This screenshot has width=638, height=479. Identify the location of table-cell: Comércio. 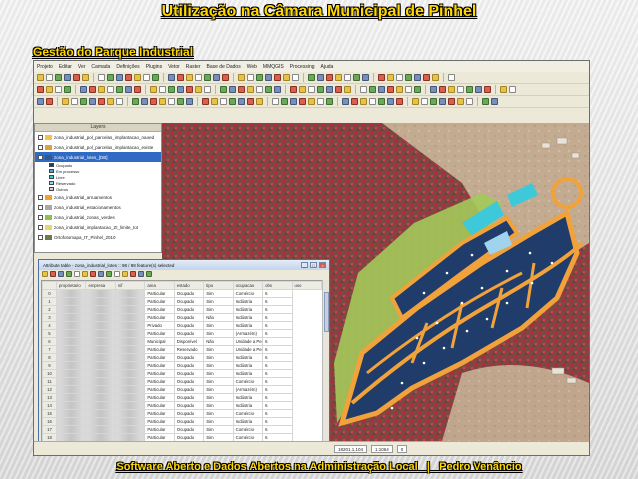
(248, 293).